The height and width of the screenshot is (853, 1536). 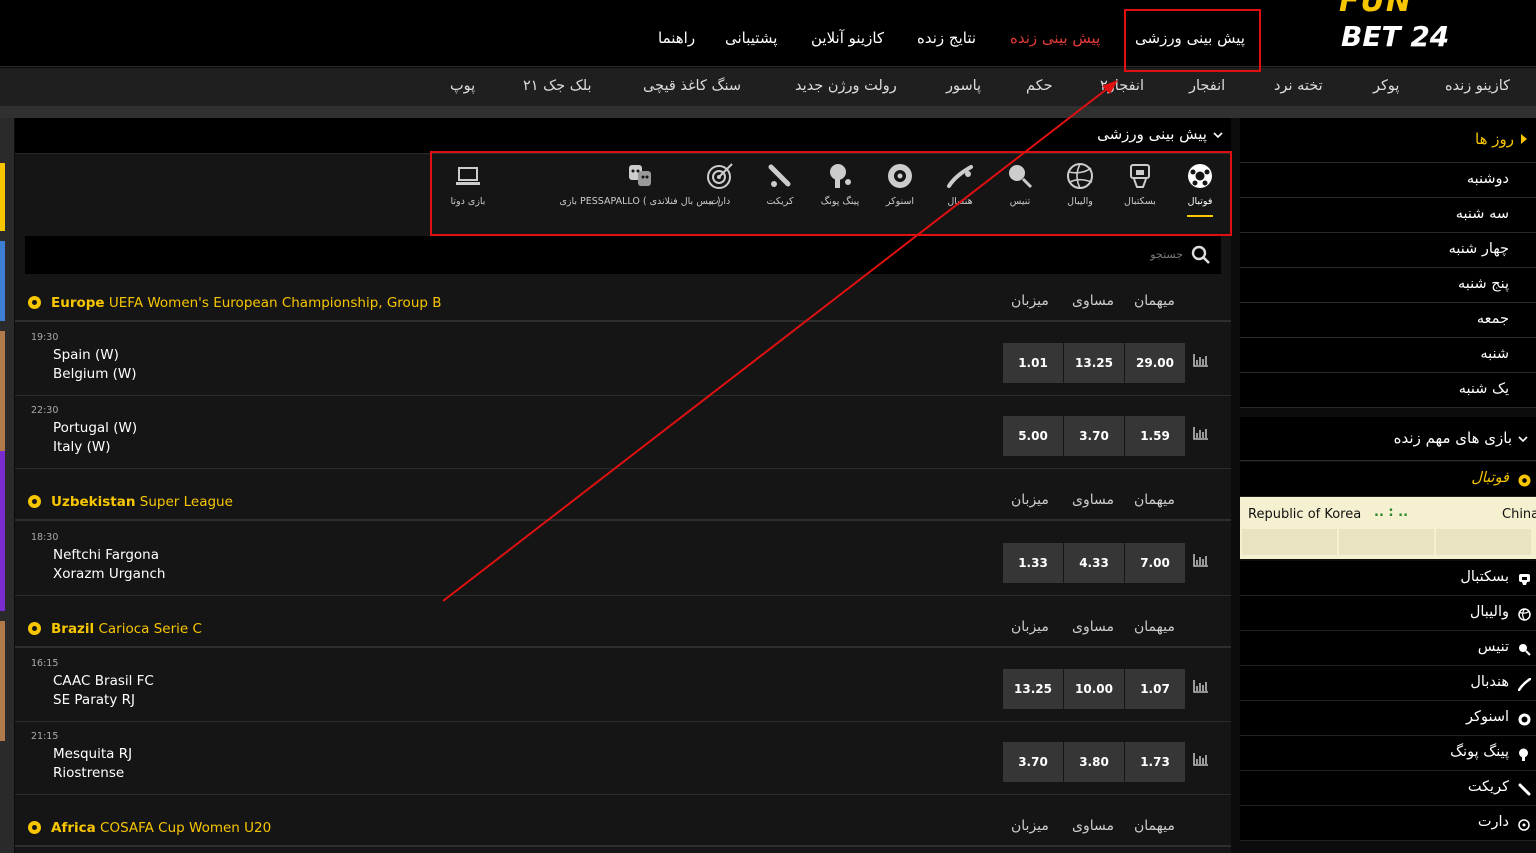 I want to click on subnav-pasur: پاسور, so click(x=963, y=86).